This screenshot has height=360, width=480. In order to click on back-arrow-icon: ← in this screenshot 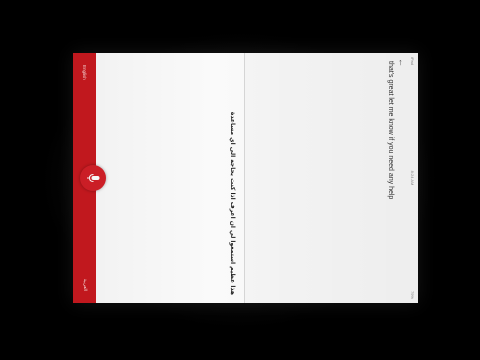, I will do `click(402, 63)`.